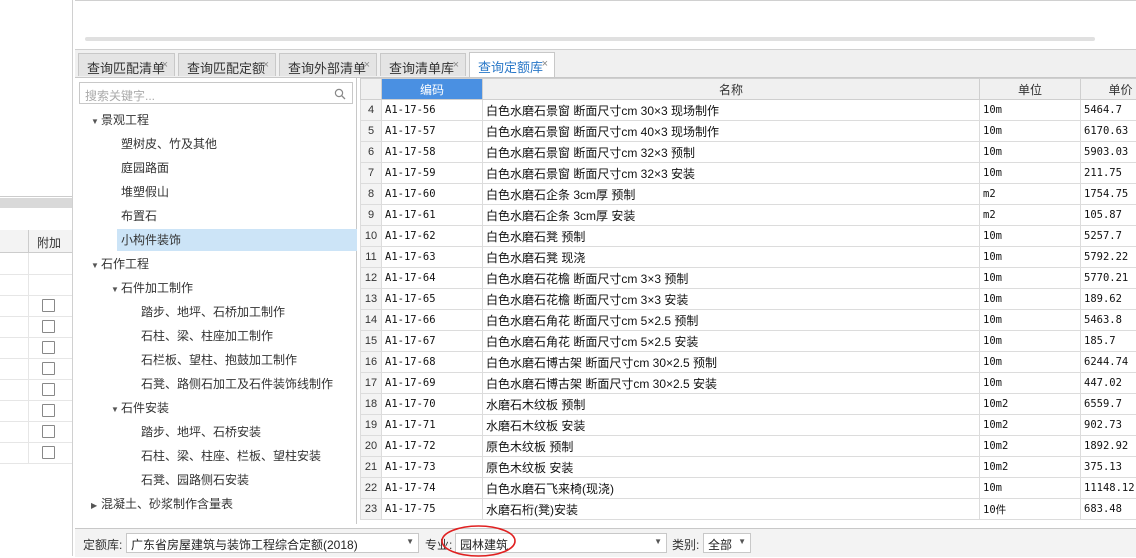  What do you see at coordinates (731, 383) in the screenshot?
I see `name-cell: 白色水磨石博古架 断面尺寸cm 30×2.5 安装` at bounding box center [731, 383].